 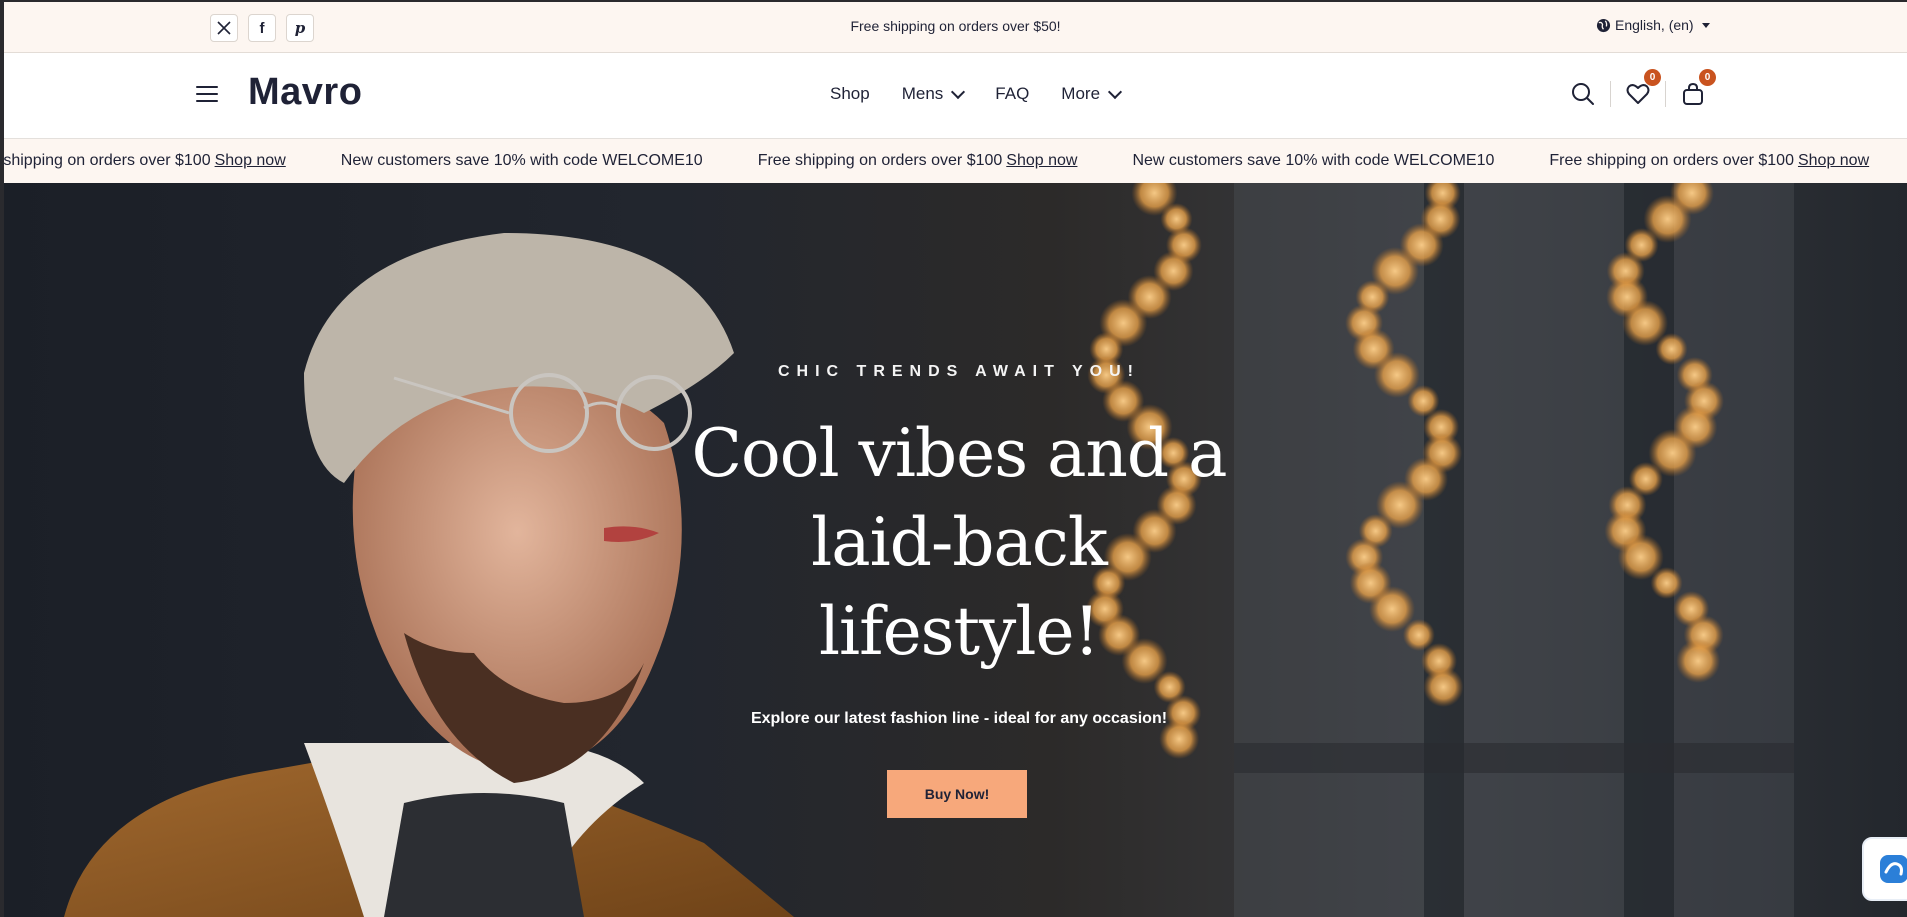 What do you see at coordinates (959, 542) in the screenshot?
I see `headline-line-2: laid-back` at bounding box center [959, 542].